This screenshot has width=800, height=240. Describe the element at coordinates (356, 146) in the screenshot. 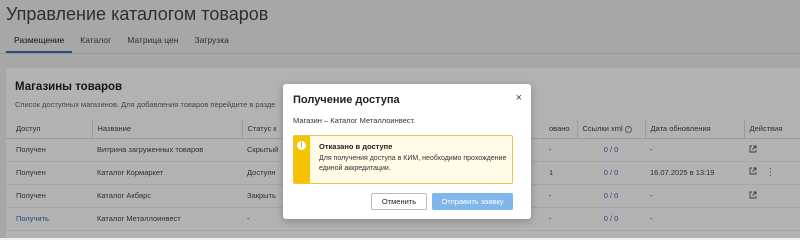

I see `alert-title: Отказано в доступе` at that location.